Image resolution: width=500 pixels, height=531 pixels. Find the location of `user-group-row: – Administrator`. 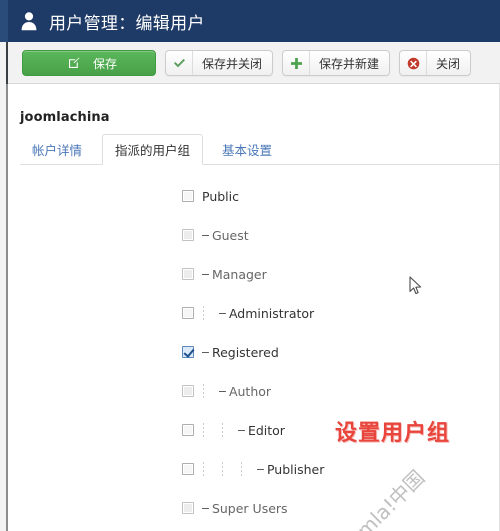

user-group-row: – Administrator is located at coordinates (253, 315).